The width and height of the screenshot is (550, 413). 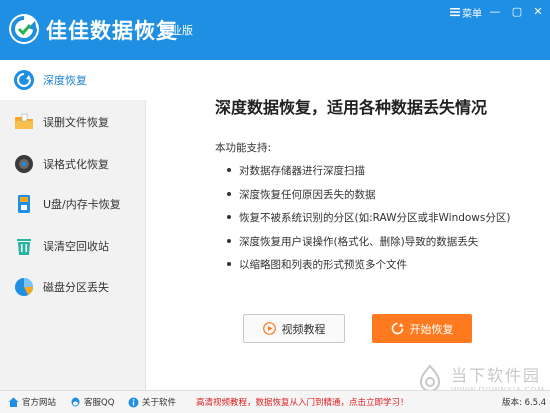 I want to click on sidebar-item-deleted-files: 误删文件恢复, so click(x=73, y=122).